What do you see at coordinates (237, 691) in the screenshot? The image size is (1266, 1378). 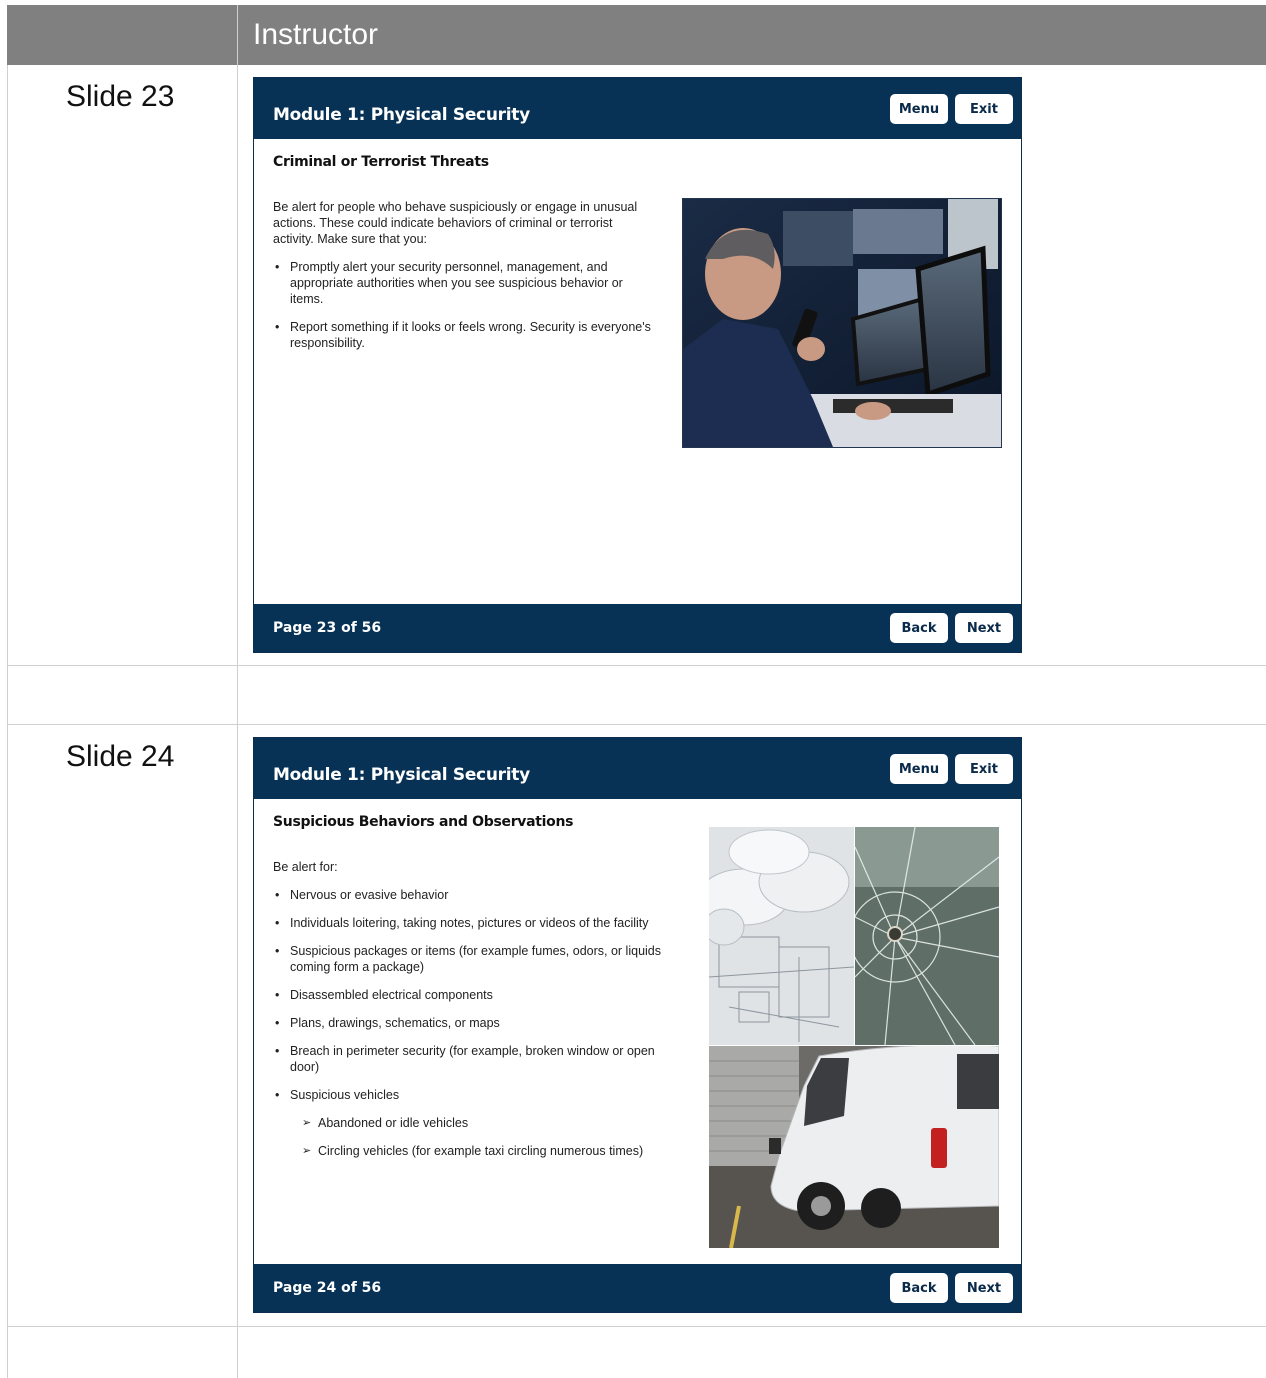 I see `column-divider` at bounding box center [237, 691].